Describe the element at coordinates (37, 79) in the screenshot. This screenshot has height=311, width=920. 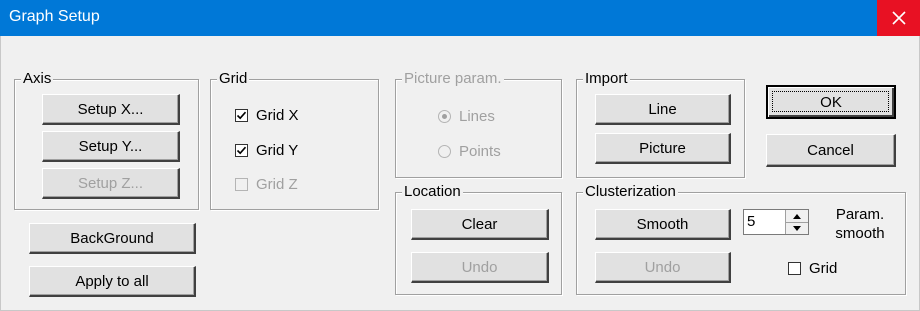
I see `axis-group-label: Axis` at that location.